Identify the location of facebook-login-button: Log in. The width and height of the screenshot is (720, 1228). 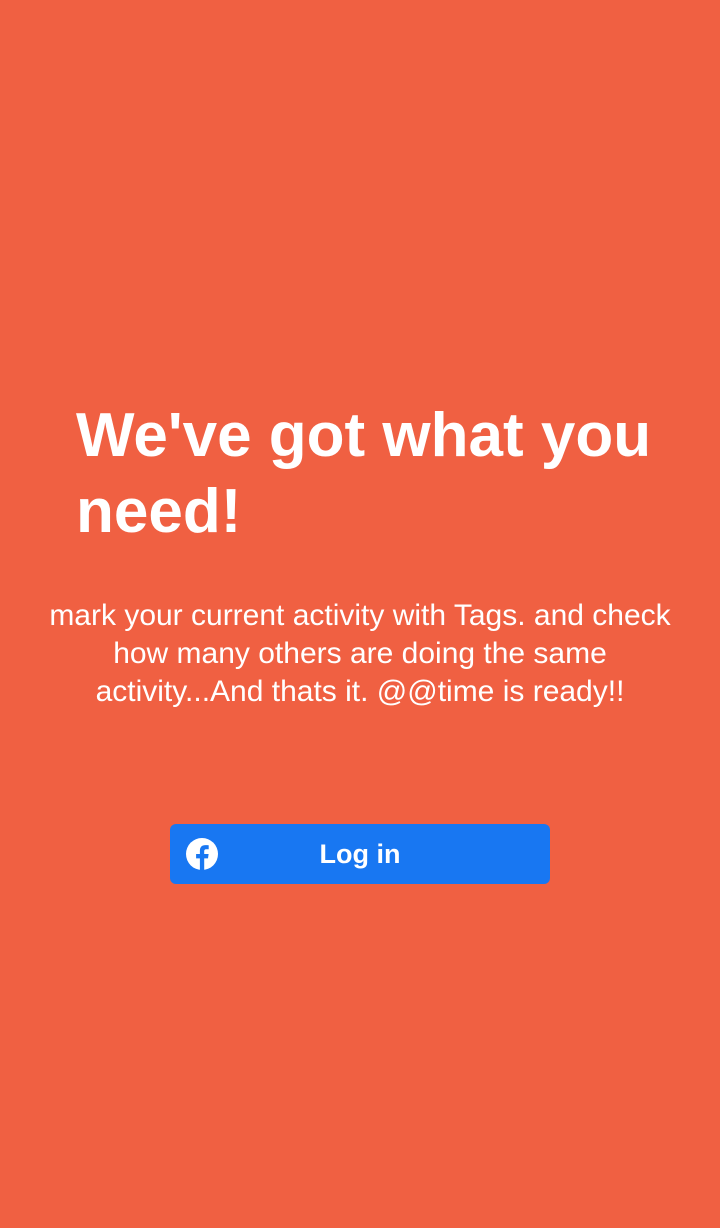
(360, 854).